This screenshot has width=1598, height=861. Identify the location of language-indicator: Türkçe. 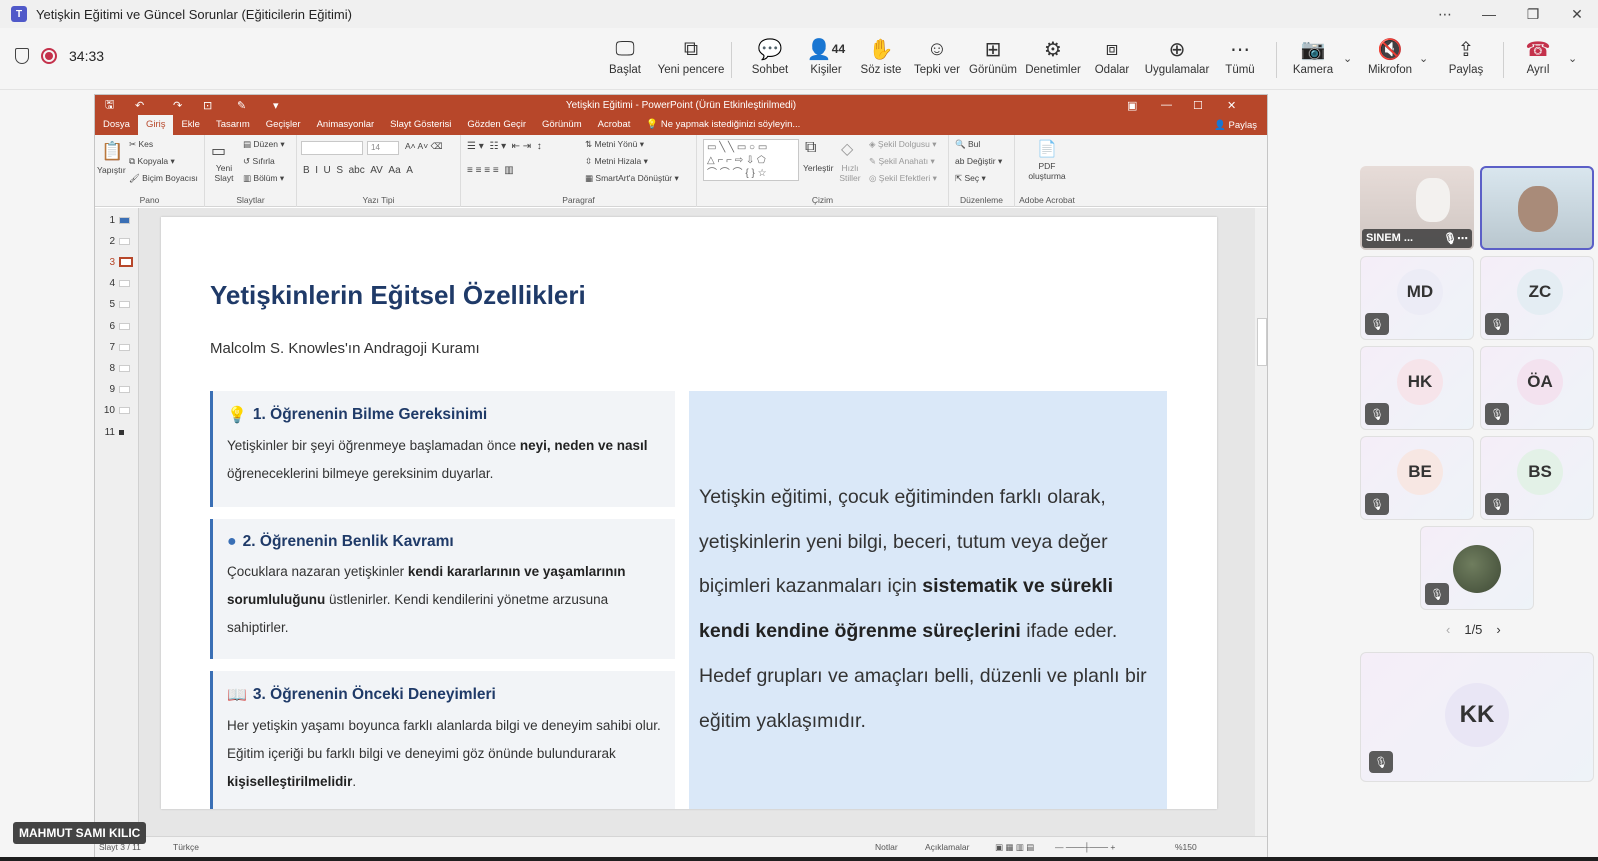
(186, 847).